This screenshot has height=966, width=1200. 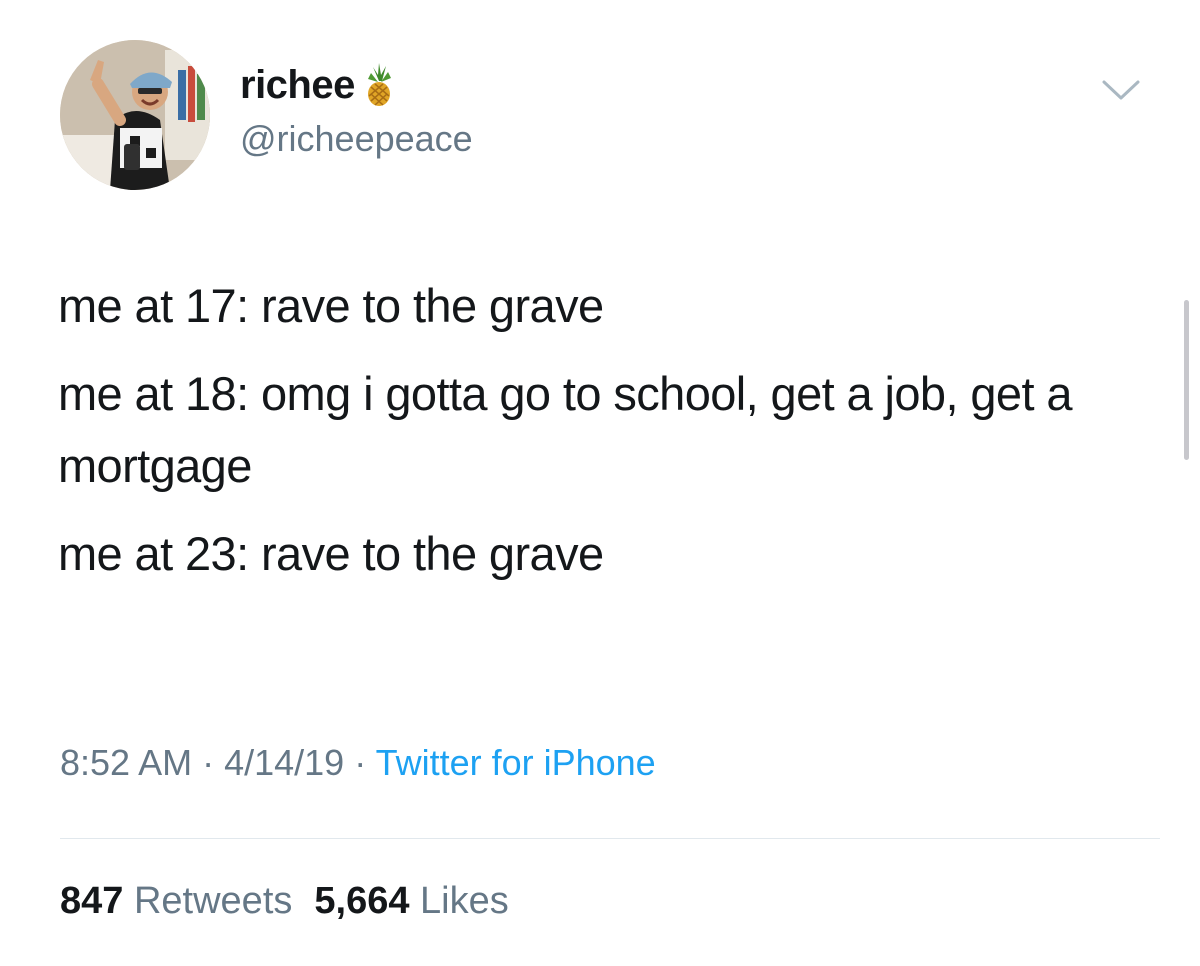 I want to click on tweet-stats: 847 Retweets 5,664 Likes, so click(x=284, y=901).